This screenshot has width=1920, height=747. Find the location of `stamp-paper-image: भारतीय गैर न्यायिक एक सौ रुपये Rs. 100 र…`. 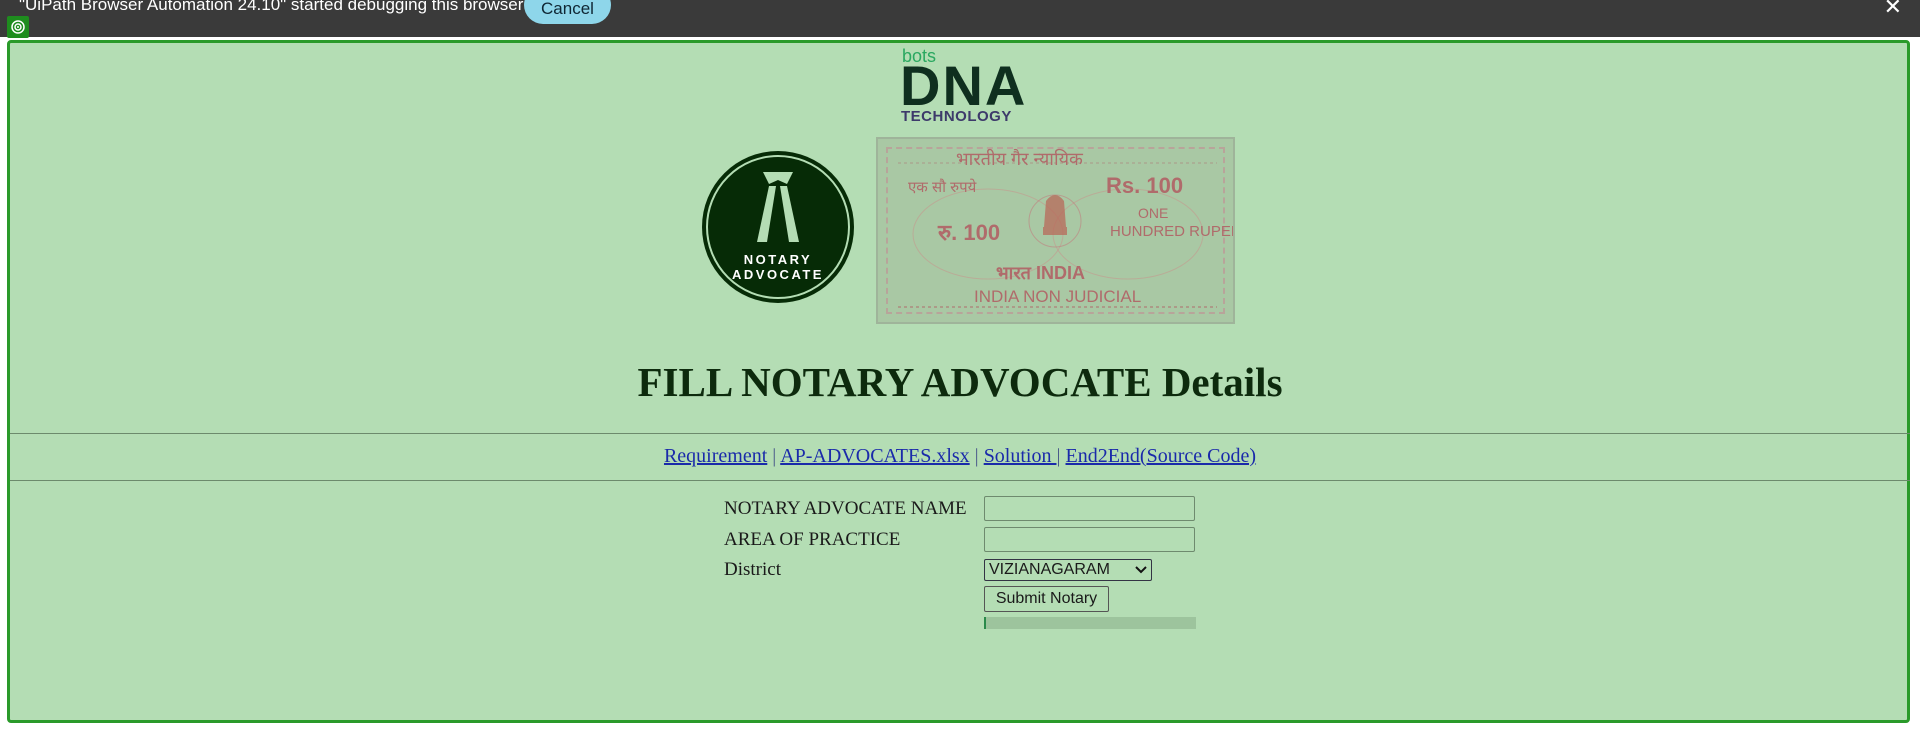

stamp-paper-image: भारतीय गैर न्यायिक एक सौ रुपये Rs. 100 र… is located at coordinates (1055, 230).